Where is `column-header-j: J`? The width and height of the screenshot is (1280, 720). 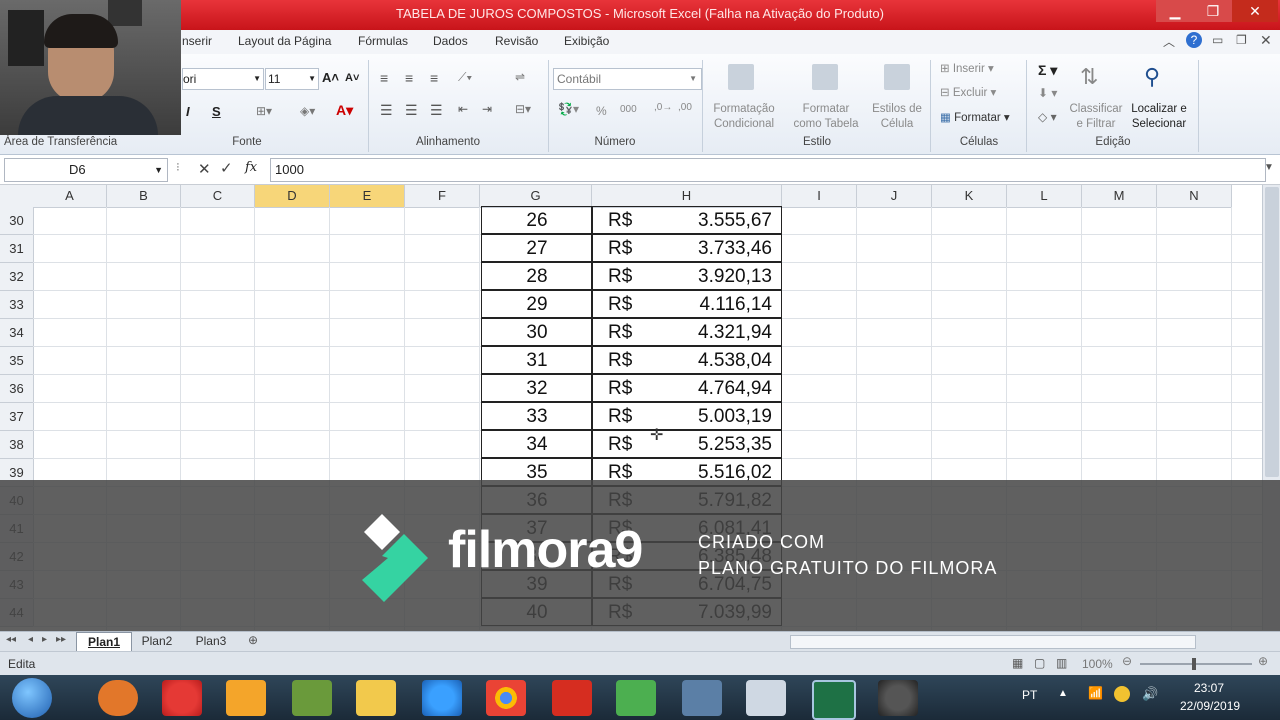 column-header-j: J is located at coordinates (894, 196).